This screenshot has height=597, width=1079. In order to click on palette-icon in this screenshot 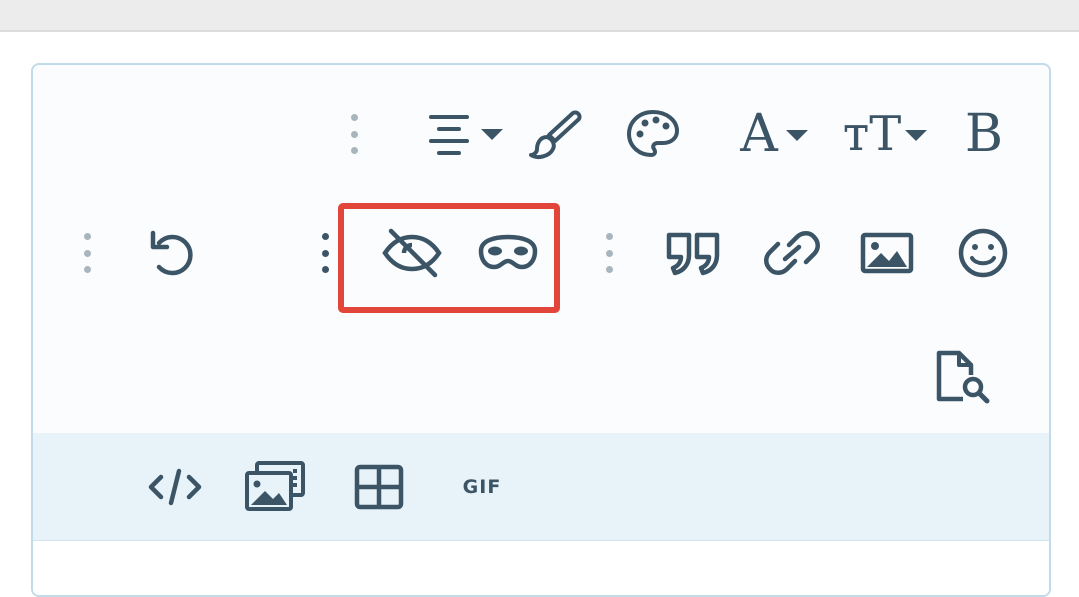, I will do `click(653, 134)`.